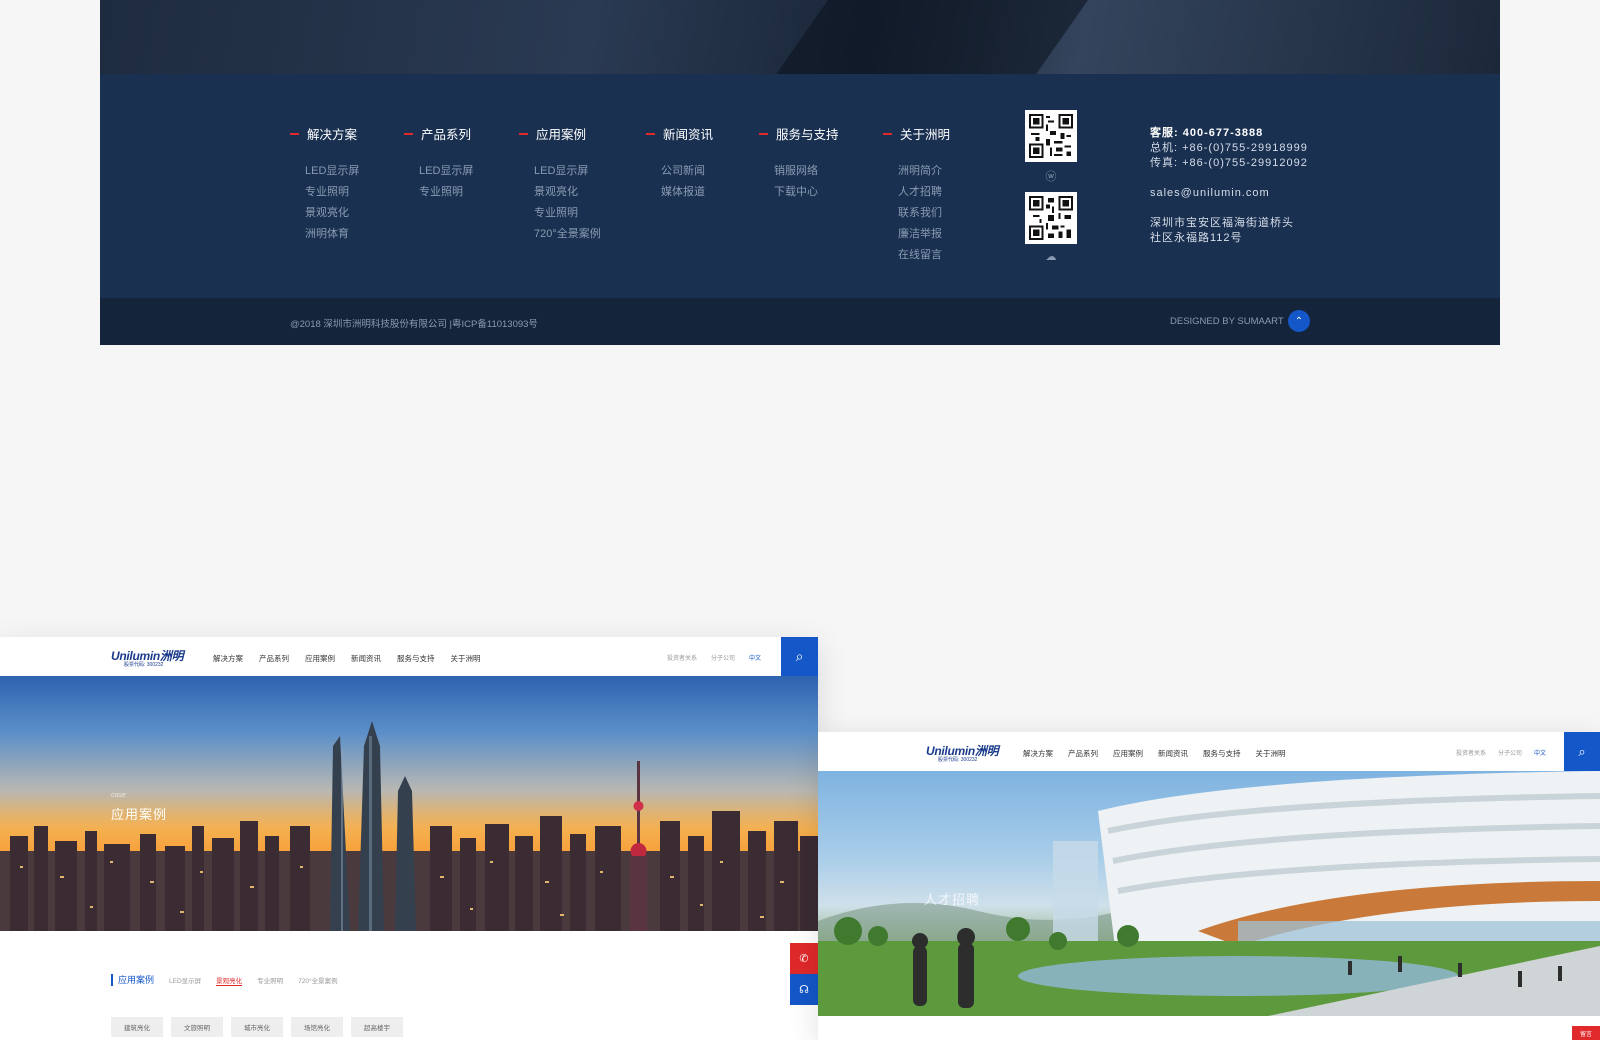 Image resolution: width=1600 pixels, height=1040 pixels. I want to click on footer-column-title: 关于洲明, so click(925, 133).